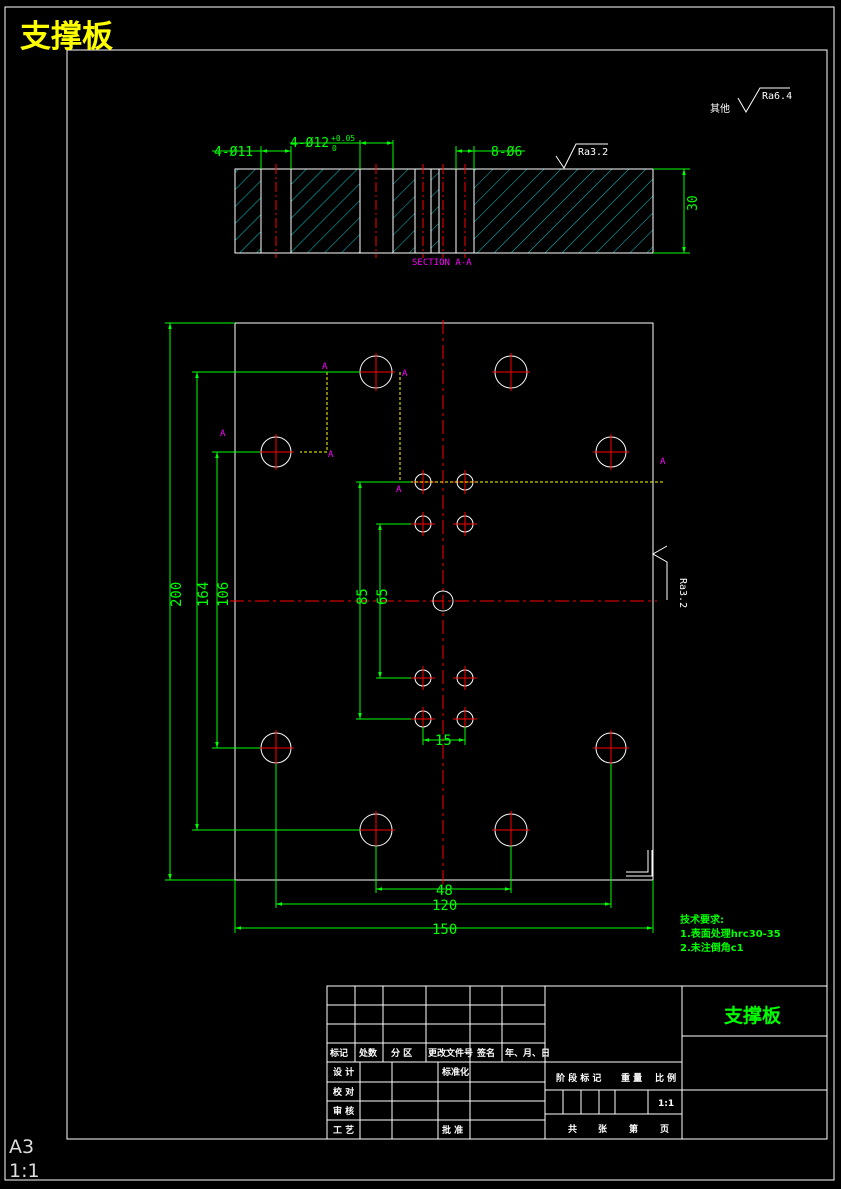  Describe the element at coordinates (443, 741) in the screenshot. I see `dim-15: 15` at that location.